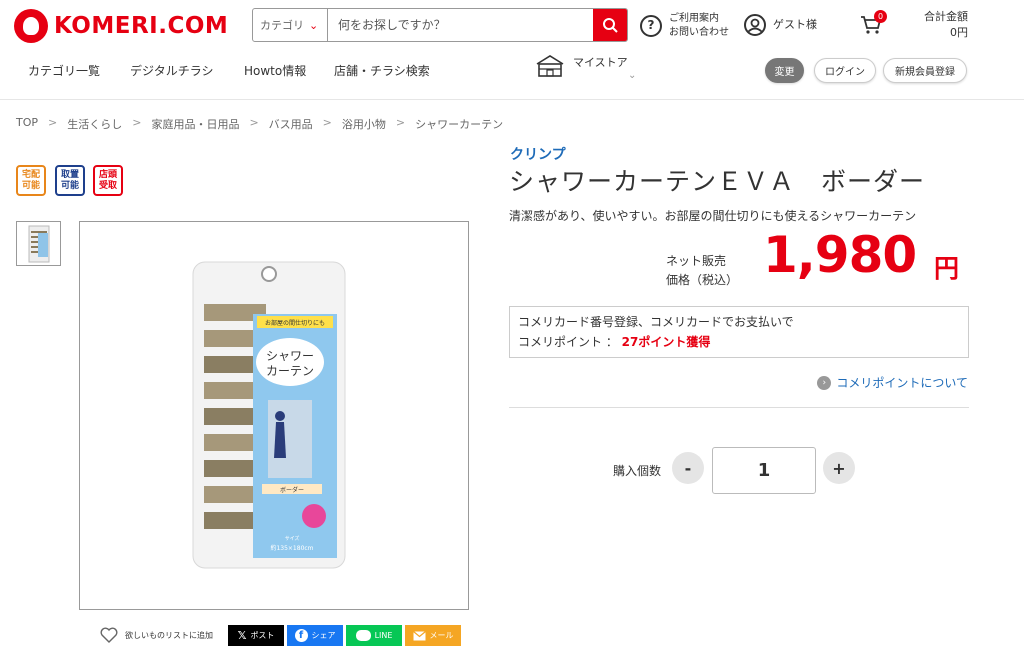  Describe the element at coordinates (301, 635) in the screenshot. I see `facebook-icon: f` at that location.